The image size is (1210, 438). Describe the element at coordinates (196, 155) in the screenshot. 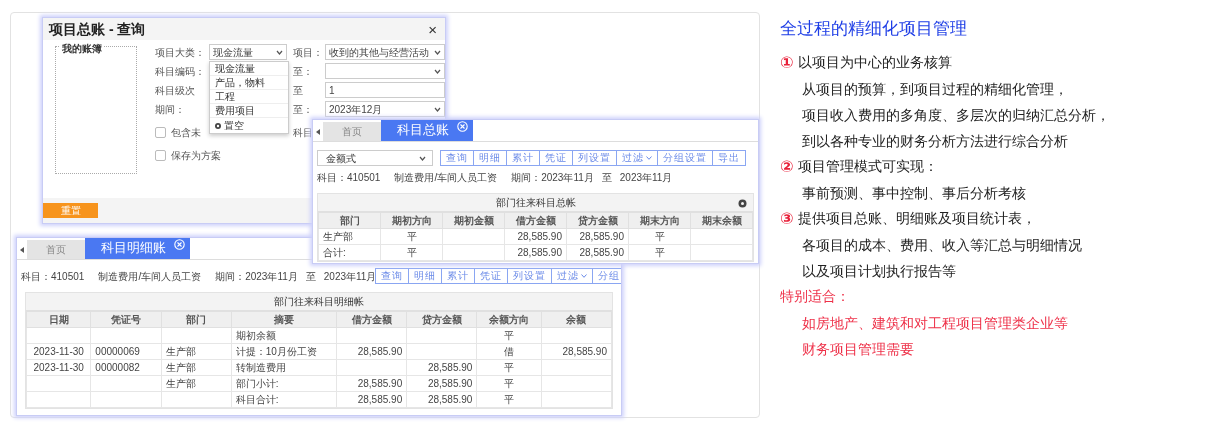

I see `checkbox-label: 保存为方案` at that location.